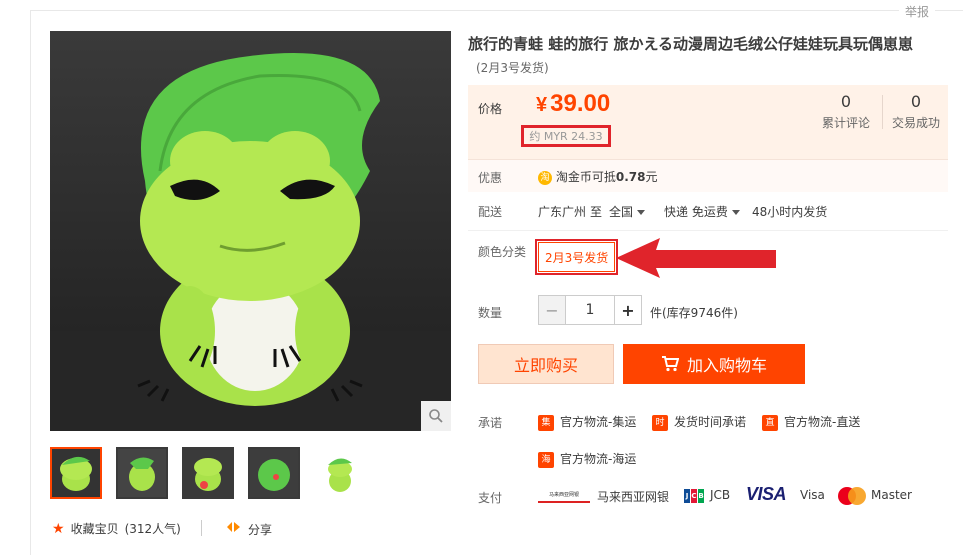  What do you see at coordinates (916, 101) in the screenshot?
I see `sales-count: 0` at bounding box center [916, 101].